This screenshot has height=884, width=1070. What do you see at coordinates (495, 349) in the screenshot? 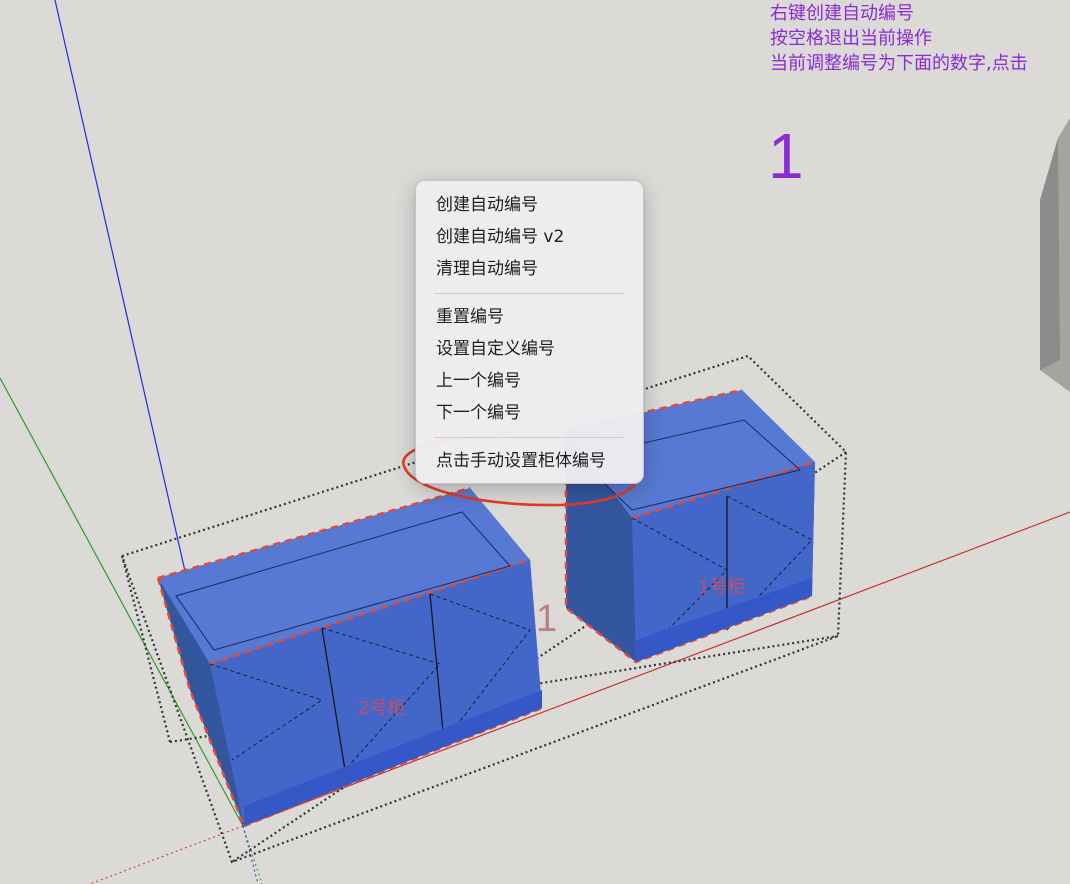
I see `menu-item-set-custom-number: 设置自定义编号` at bounding box center [495, 349].